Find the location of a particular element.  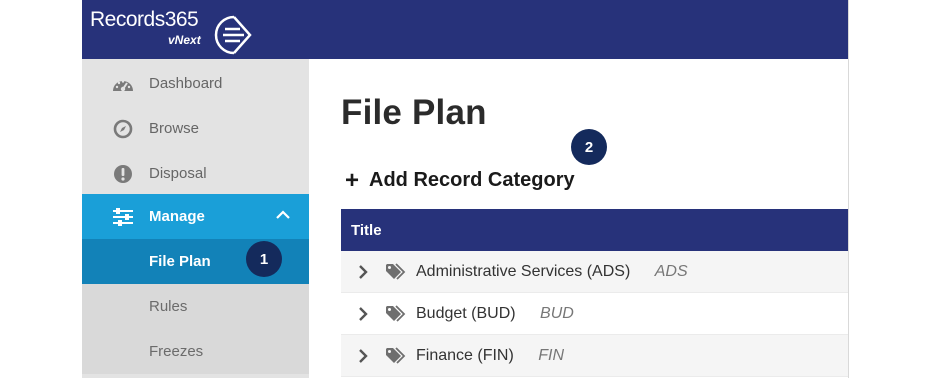

sidebar-item-freezes: Freezes is located at coordinates (195, 351).